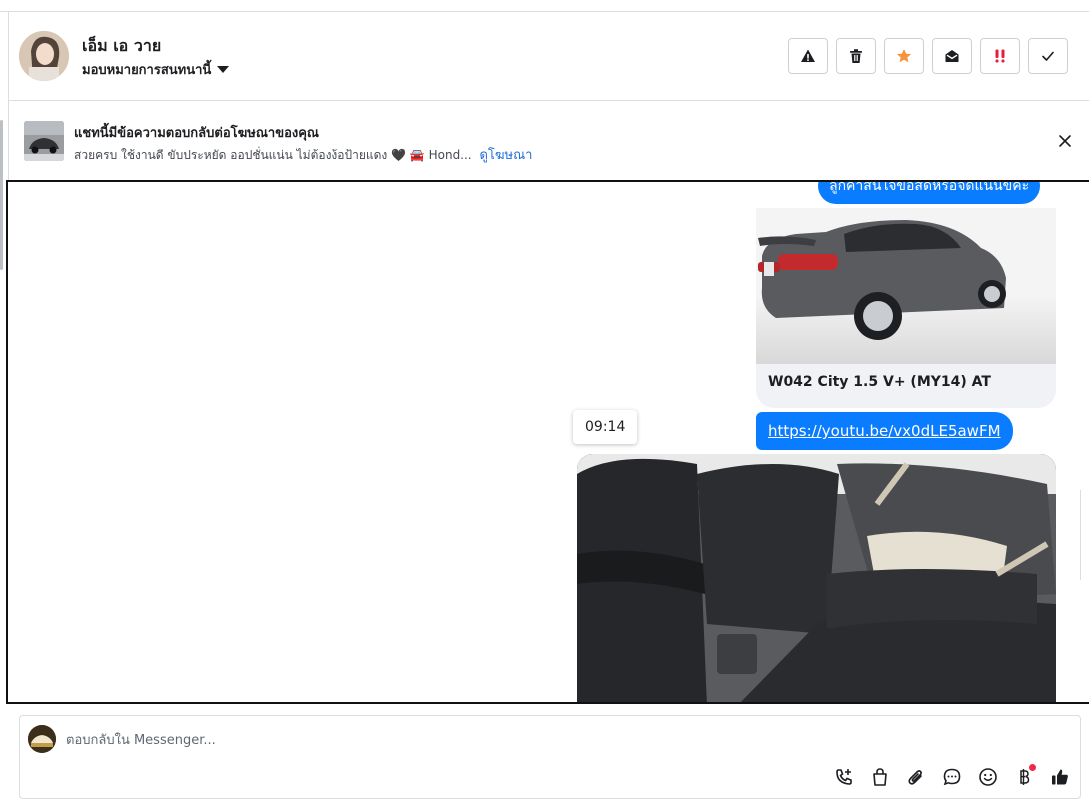 This screenshot has width=1089, height=799. I want to click on warning-icon, so click(808, 55).